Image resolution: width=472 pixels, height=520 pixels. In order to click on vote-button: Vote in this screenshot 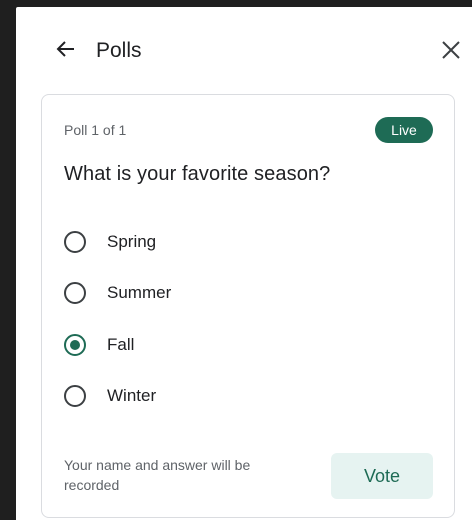, I will do `click(382, 476)`.